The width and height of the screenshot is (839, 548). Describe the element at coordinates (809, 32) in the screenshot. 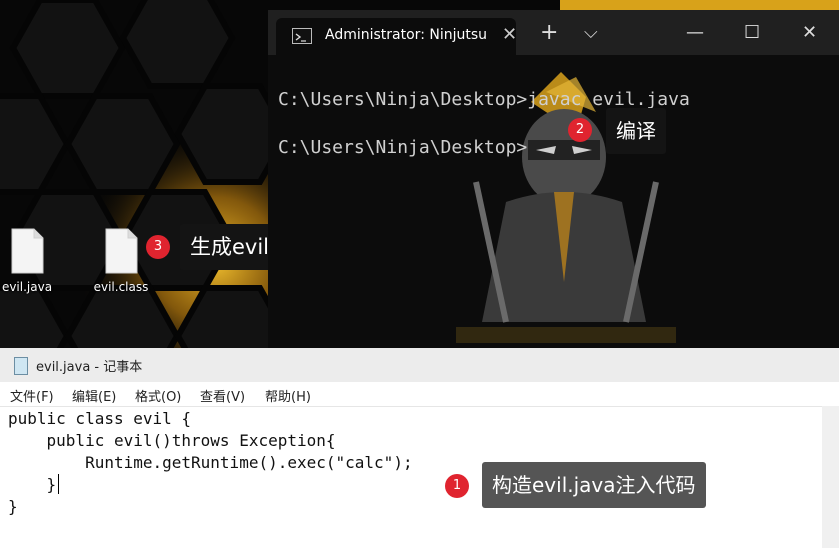

I see `close-button: ✕` at that location.